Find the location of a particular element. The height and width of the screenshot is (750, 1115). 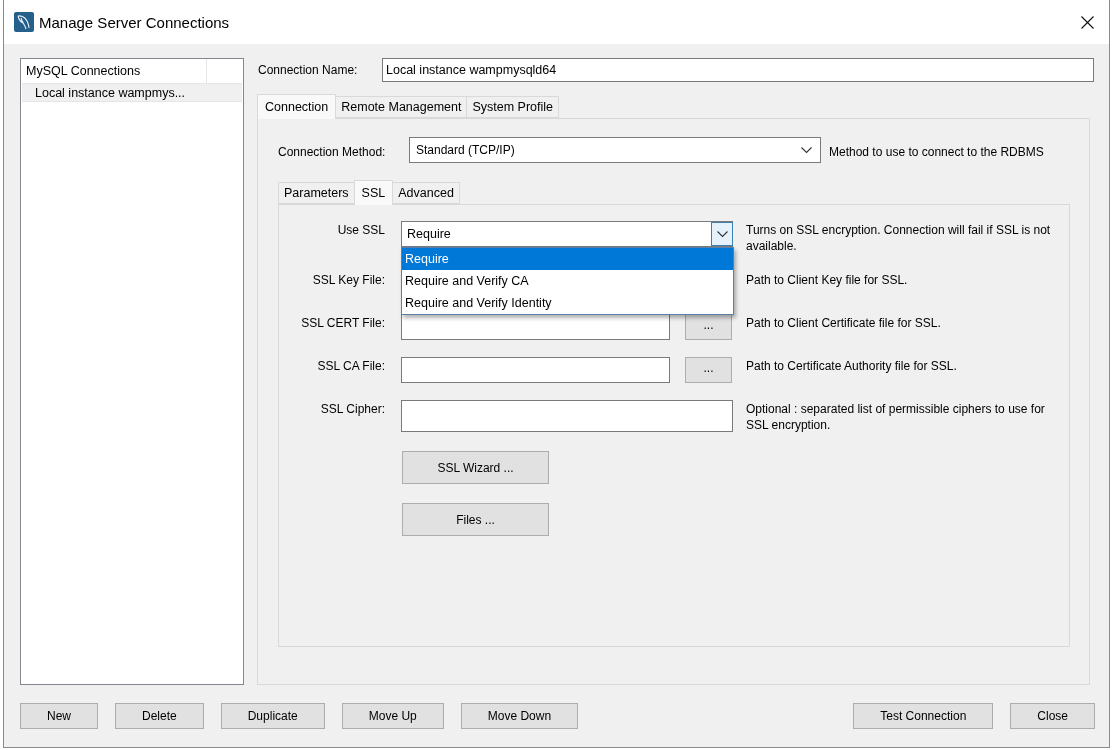

footer-button: Delete is located at coordinates (159, 716).